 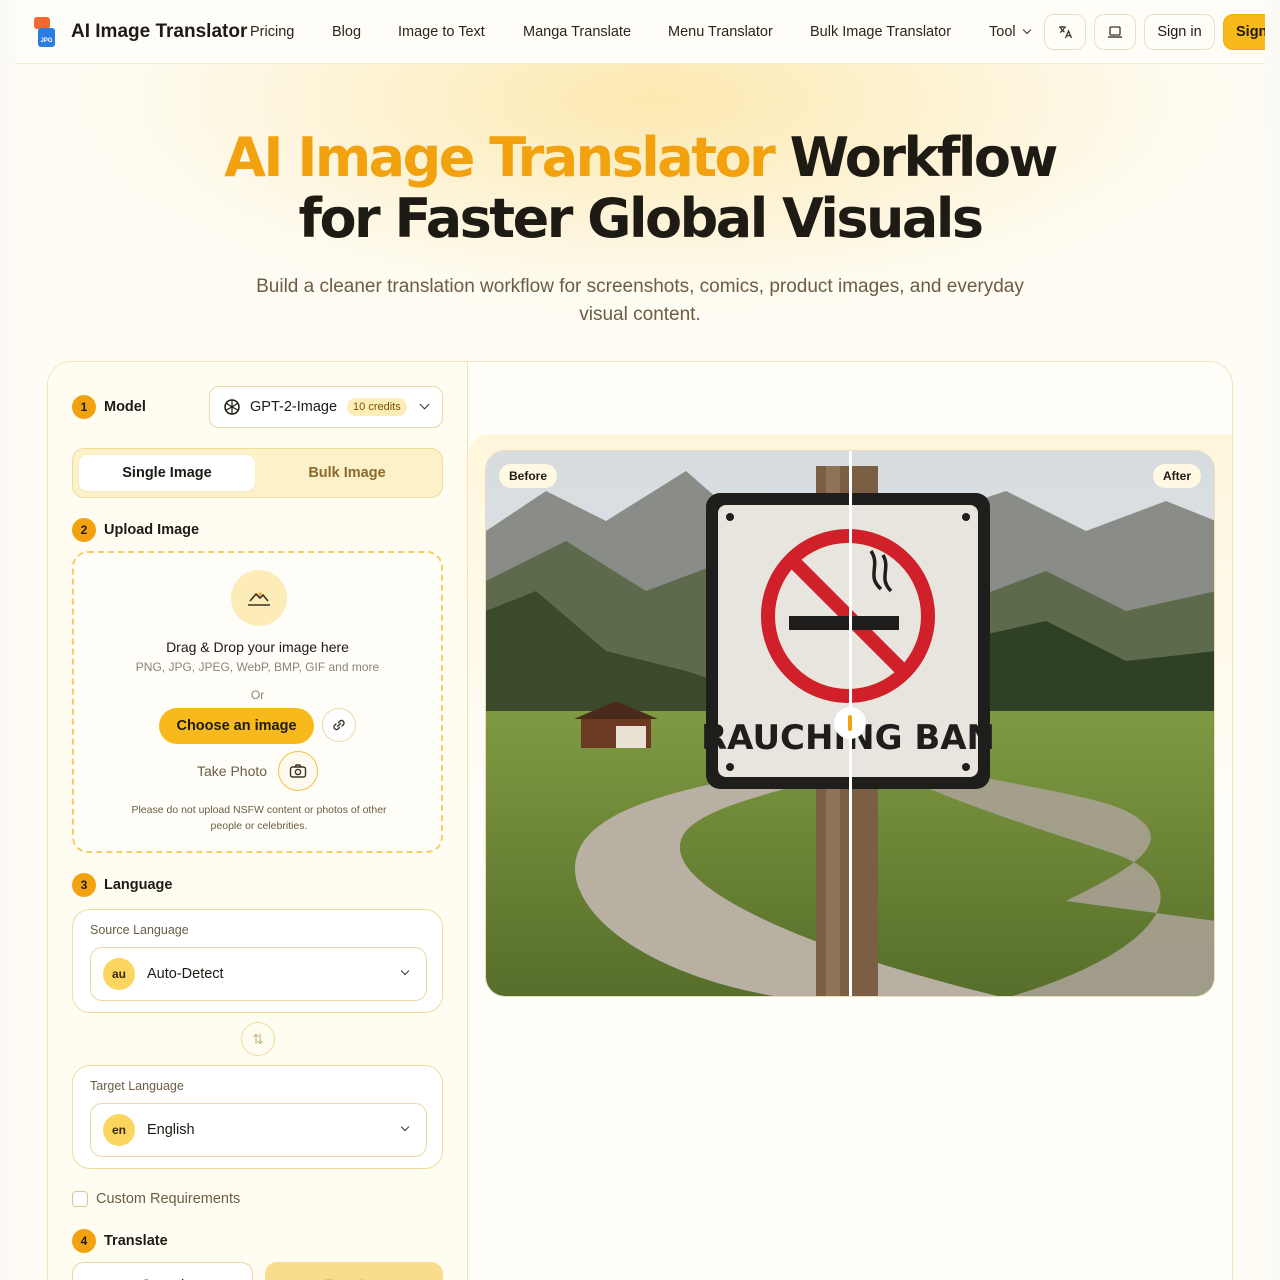 I want to click on take-photo-label: Take Photo, so click(x=232, y=771).